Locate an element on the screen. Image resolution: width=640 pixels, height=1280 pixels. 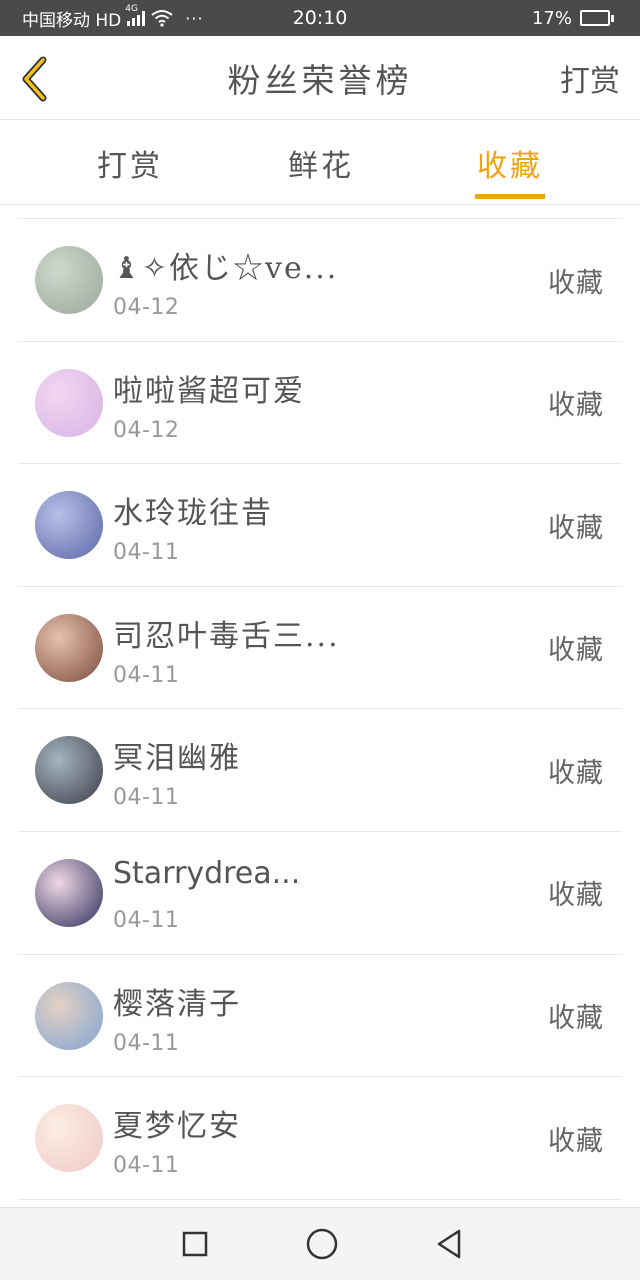
user-name: 啦啦酱超可爱 is located at coordinates (209, 391).